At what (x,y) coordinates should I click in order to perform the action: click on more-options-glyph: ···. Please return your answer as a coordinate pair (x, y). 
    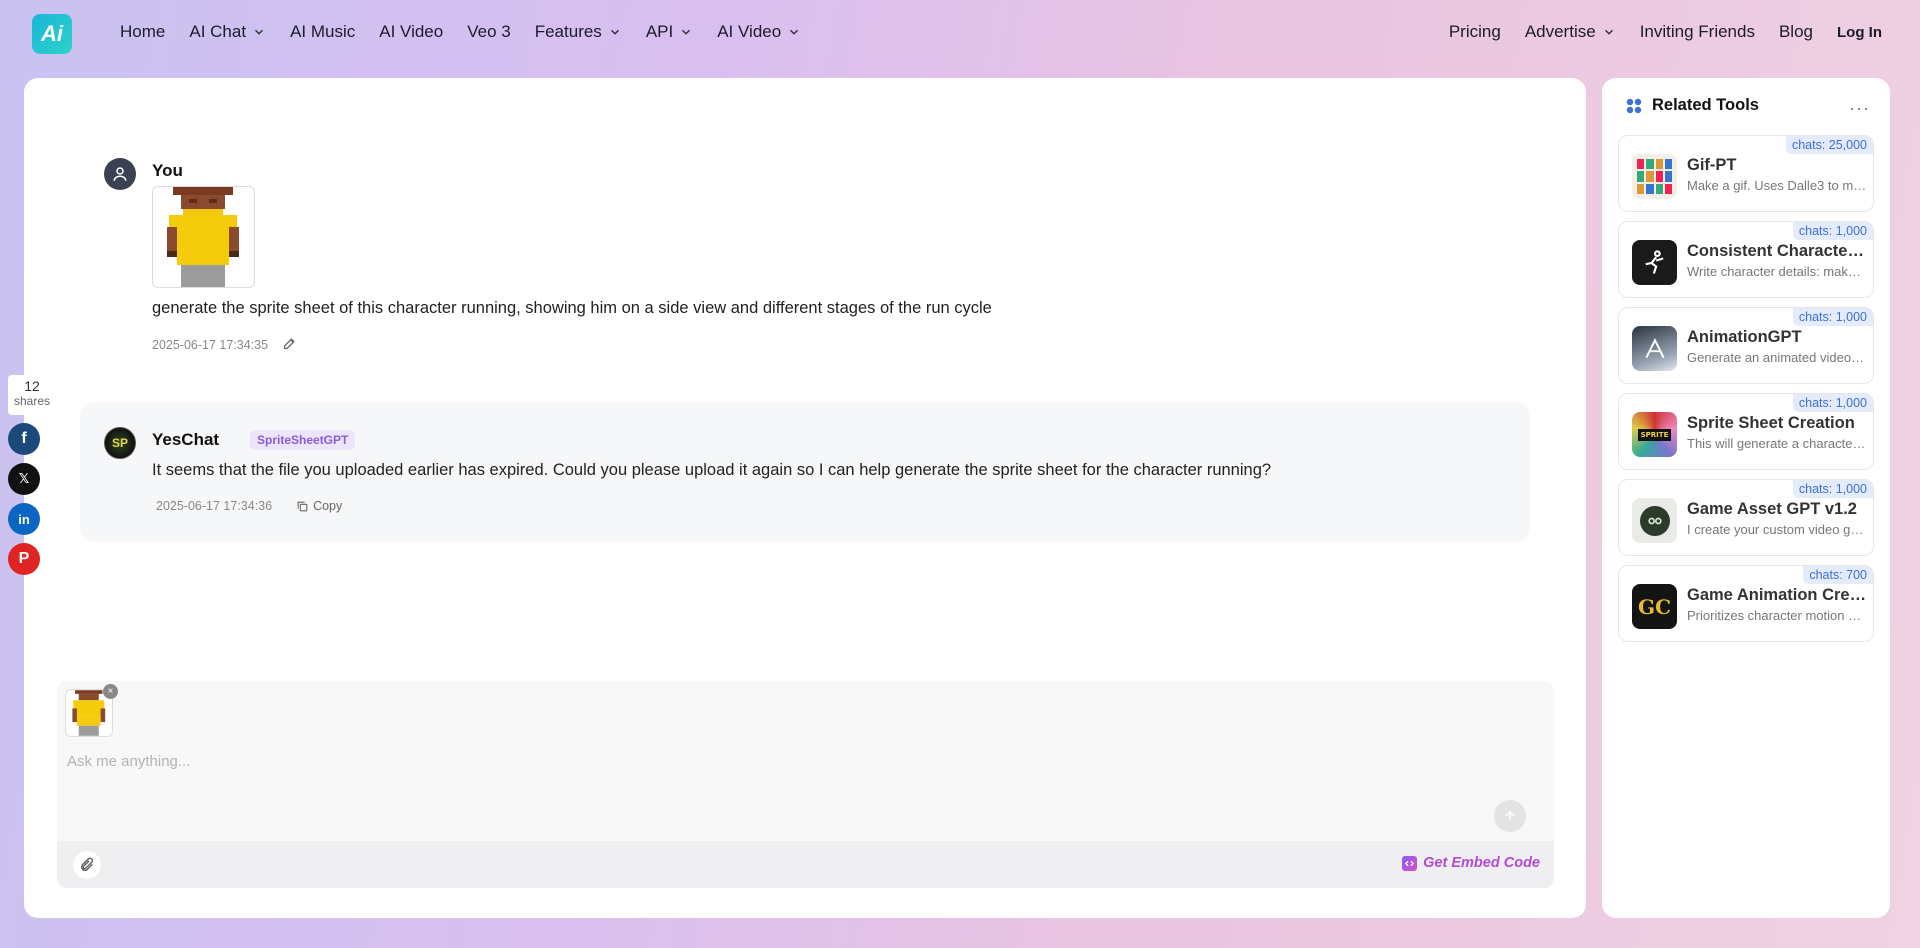
    Looking at the image, I should click on (1859, 108).